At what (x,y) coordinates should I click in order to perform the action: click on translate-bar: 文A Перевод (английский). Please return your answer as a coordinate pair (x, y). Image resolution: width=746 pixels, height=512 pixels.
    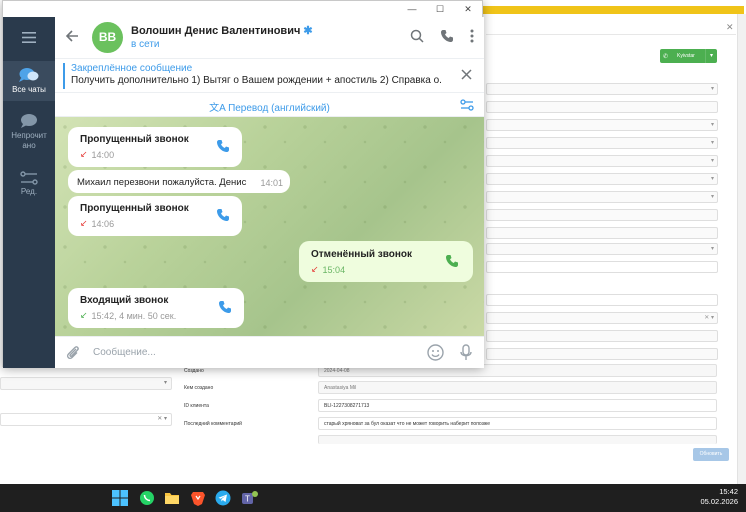
    Looking at the image, I should click on (269, 105).